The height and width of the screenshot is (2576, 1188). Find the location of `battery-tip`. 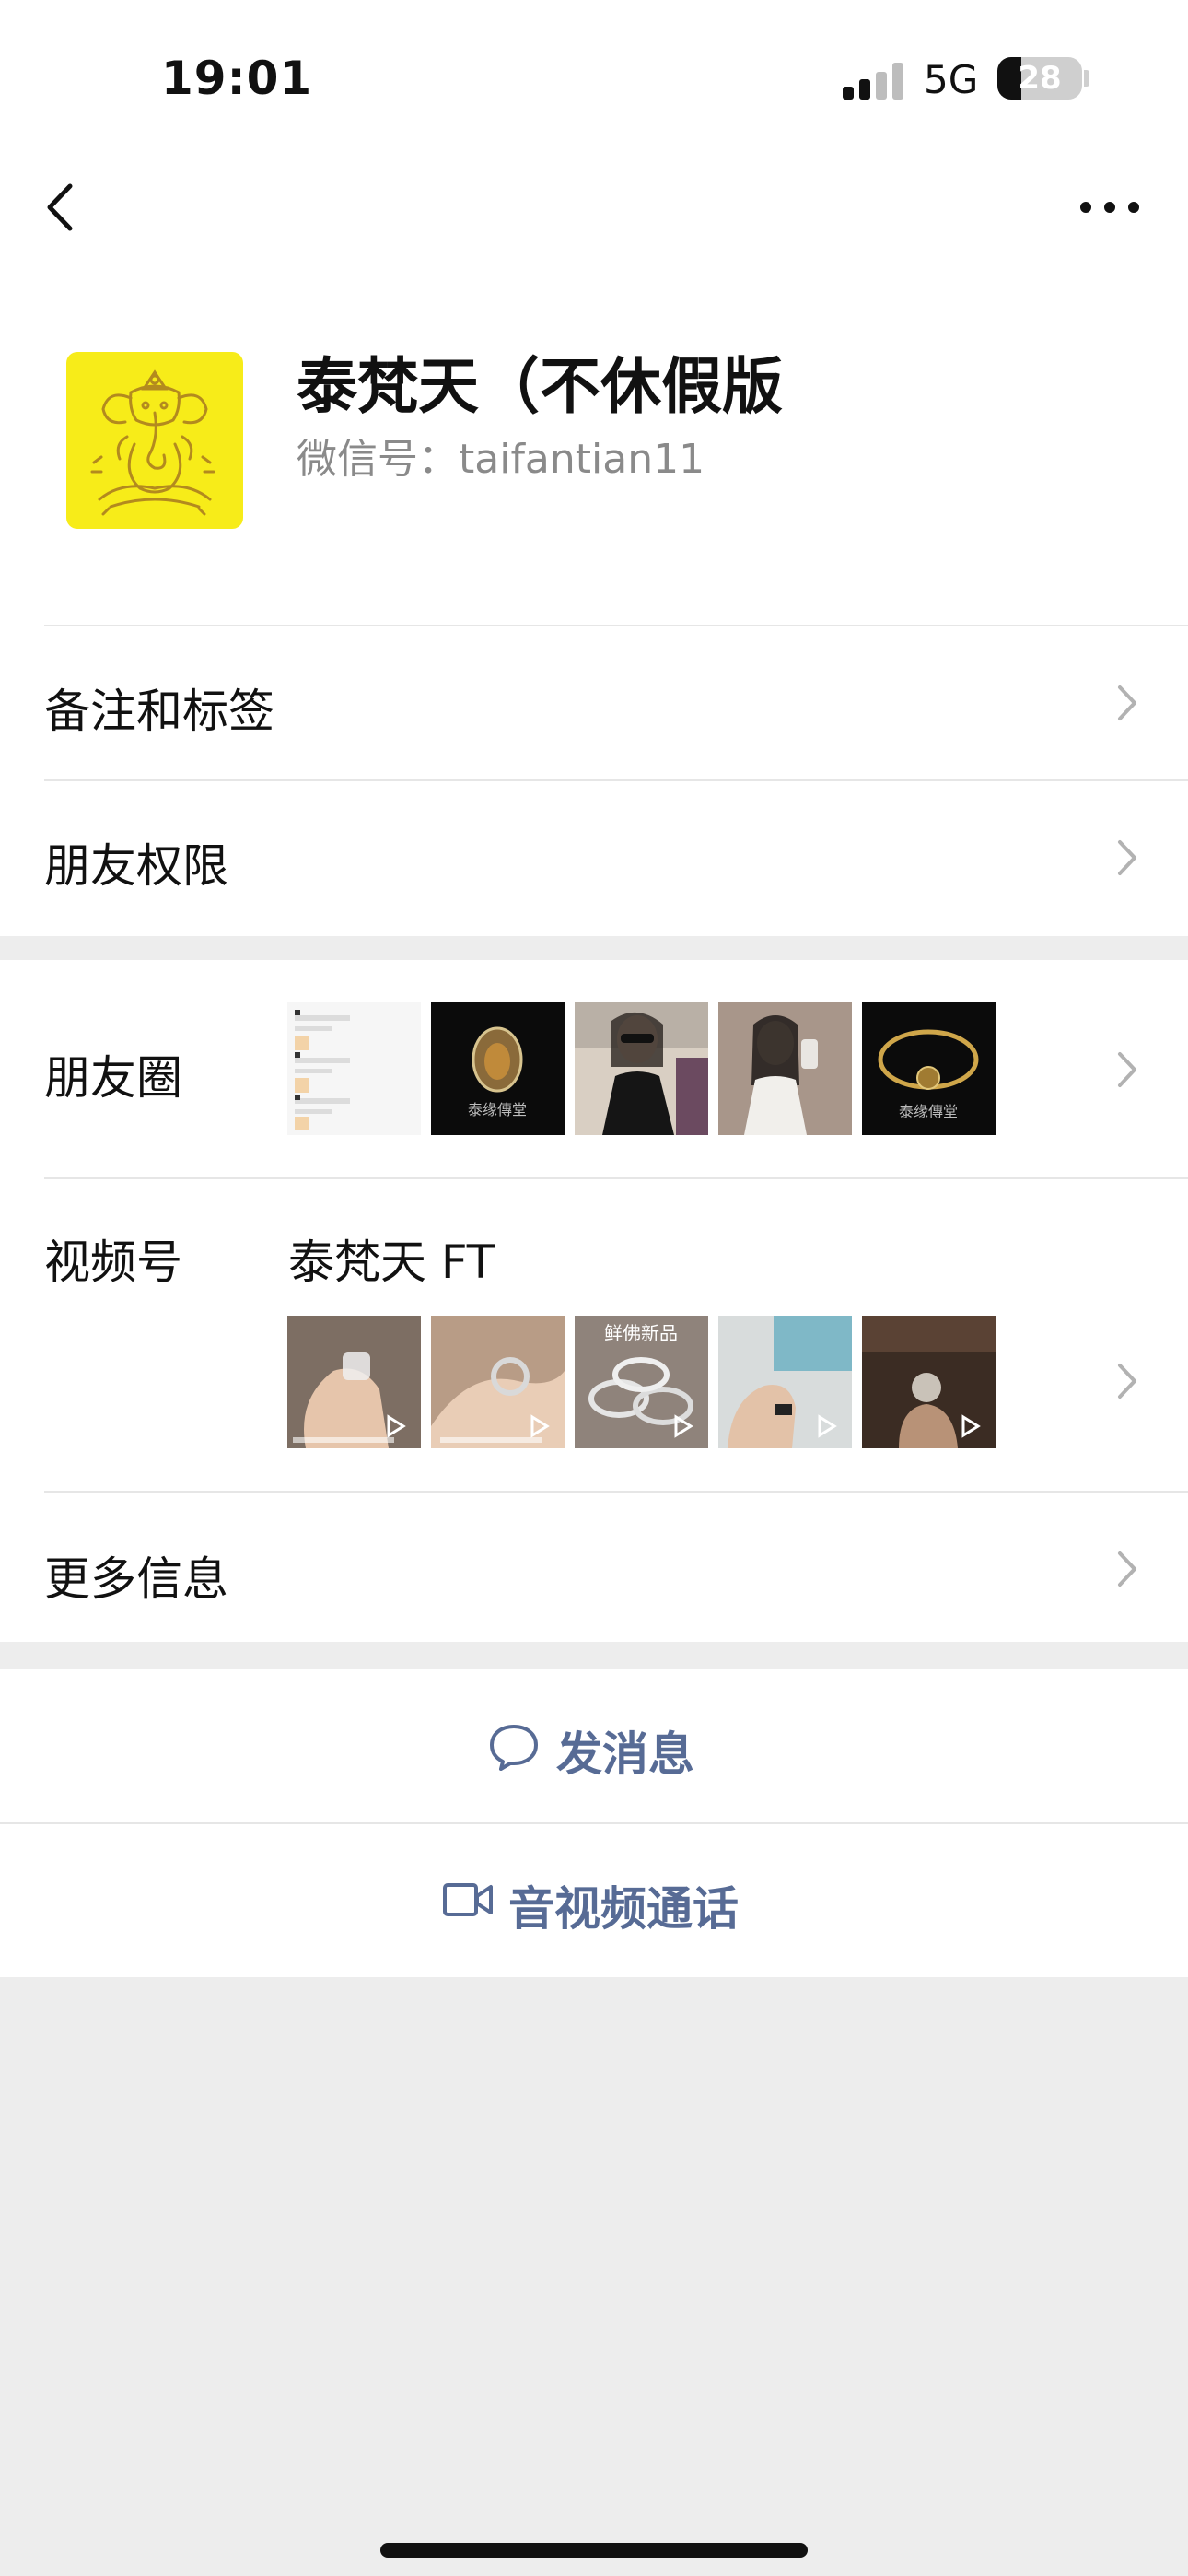

battery-tip is located at coordinates (1086, 78).